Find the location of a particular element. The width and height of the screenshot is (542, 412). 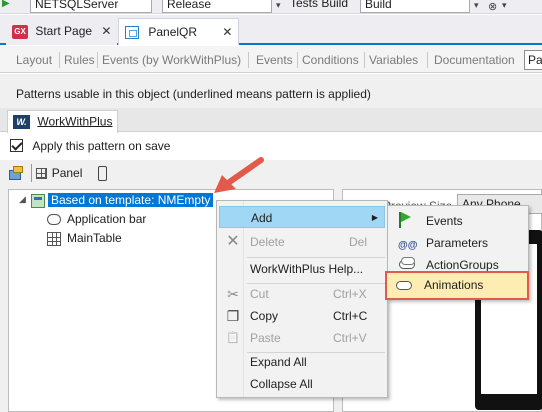

tests-build-label: Tests Build is located at coordinates (319, 5).